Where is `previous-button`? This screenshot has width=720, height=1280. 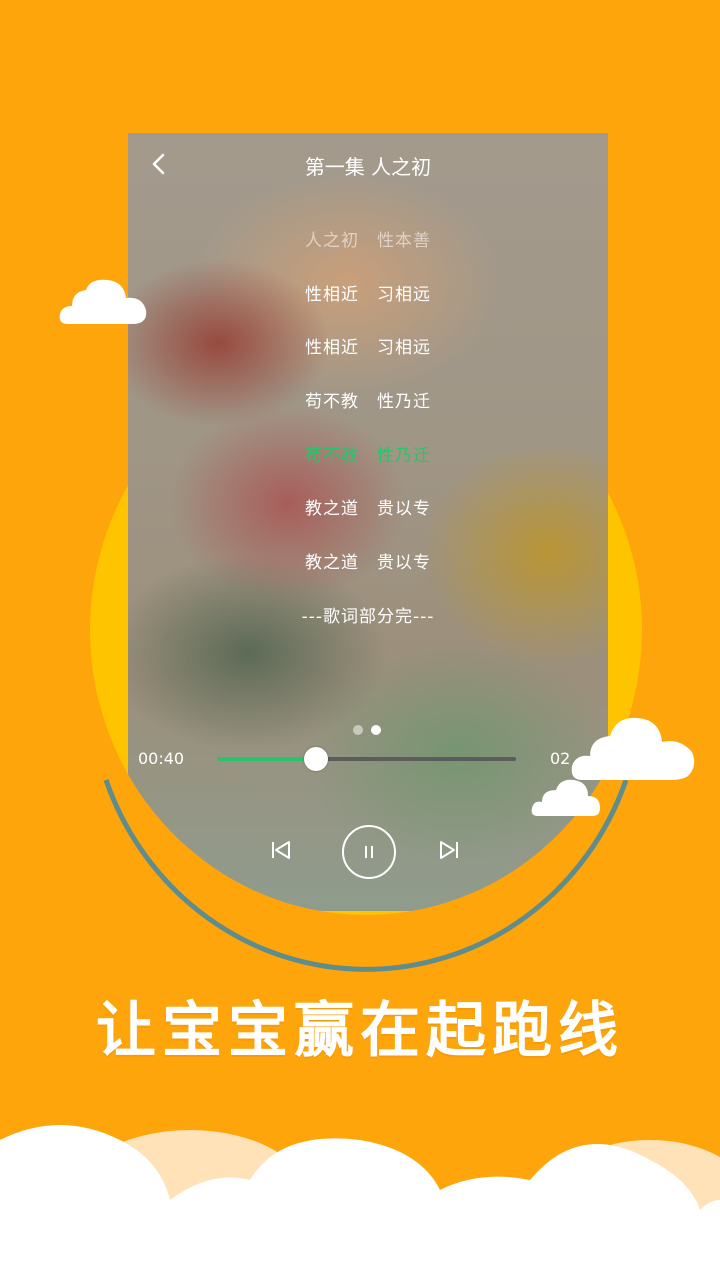 previous-button is located at coordinates (281, 852).